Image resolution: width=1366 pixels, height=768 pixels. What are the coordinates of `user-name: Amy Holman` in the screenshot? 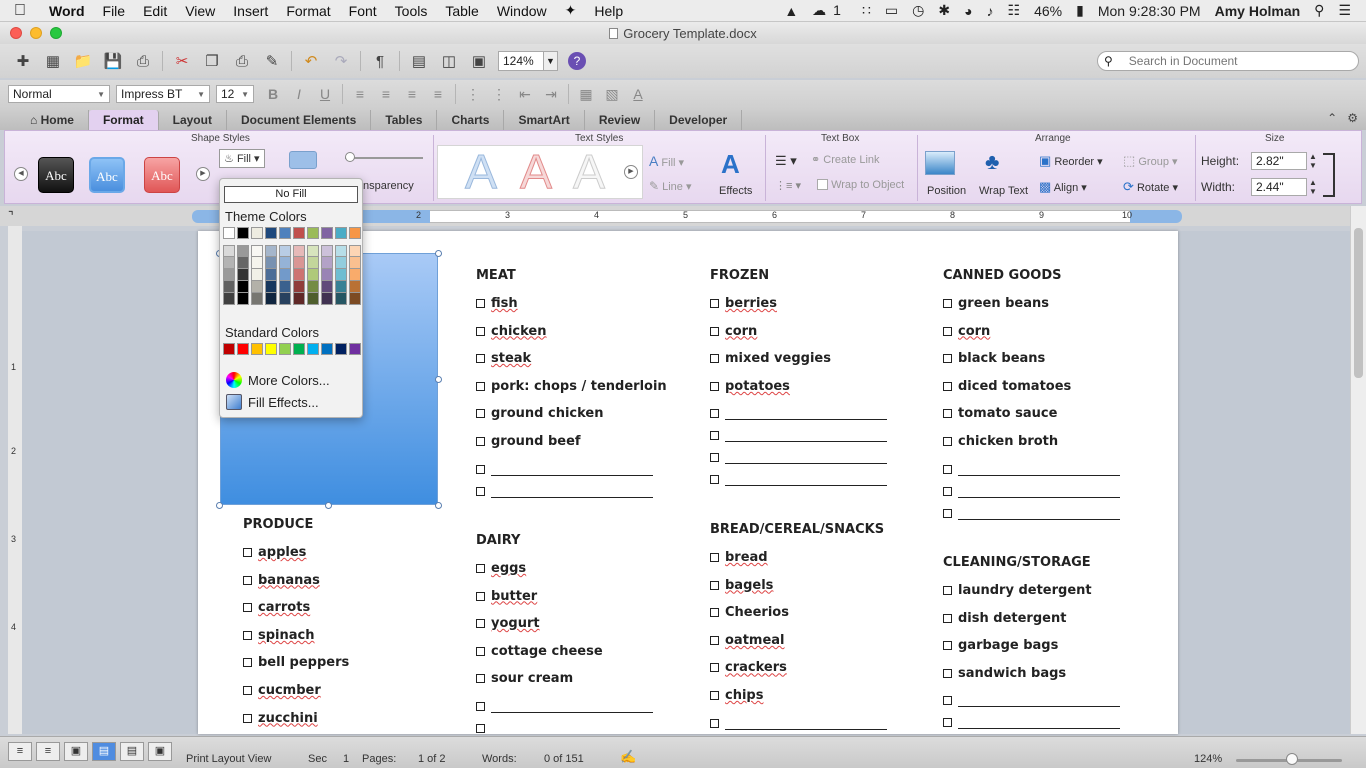 It's located at (1258, 11).